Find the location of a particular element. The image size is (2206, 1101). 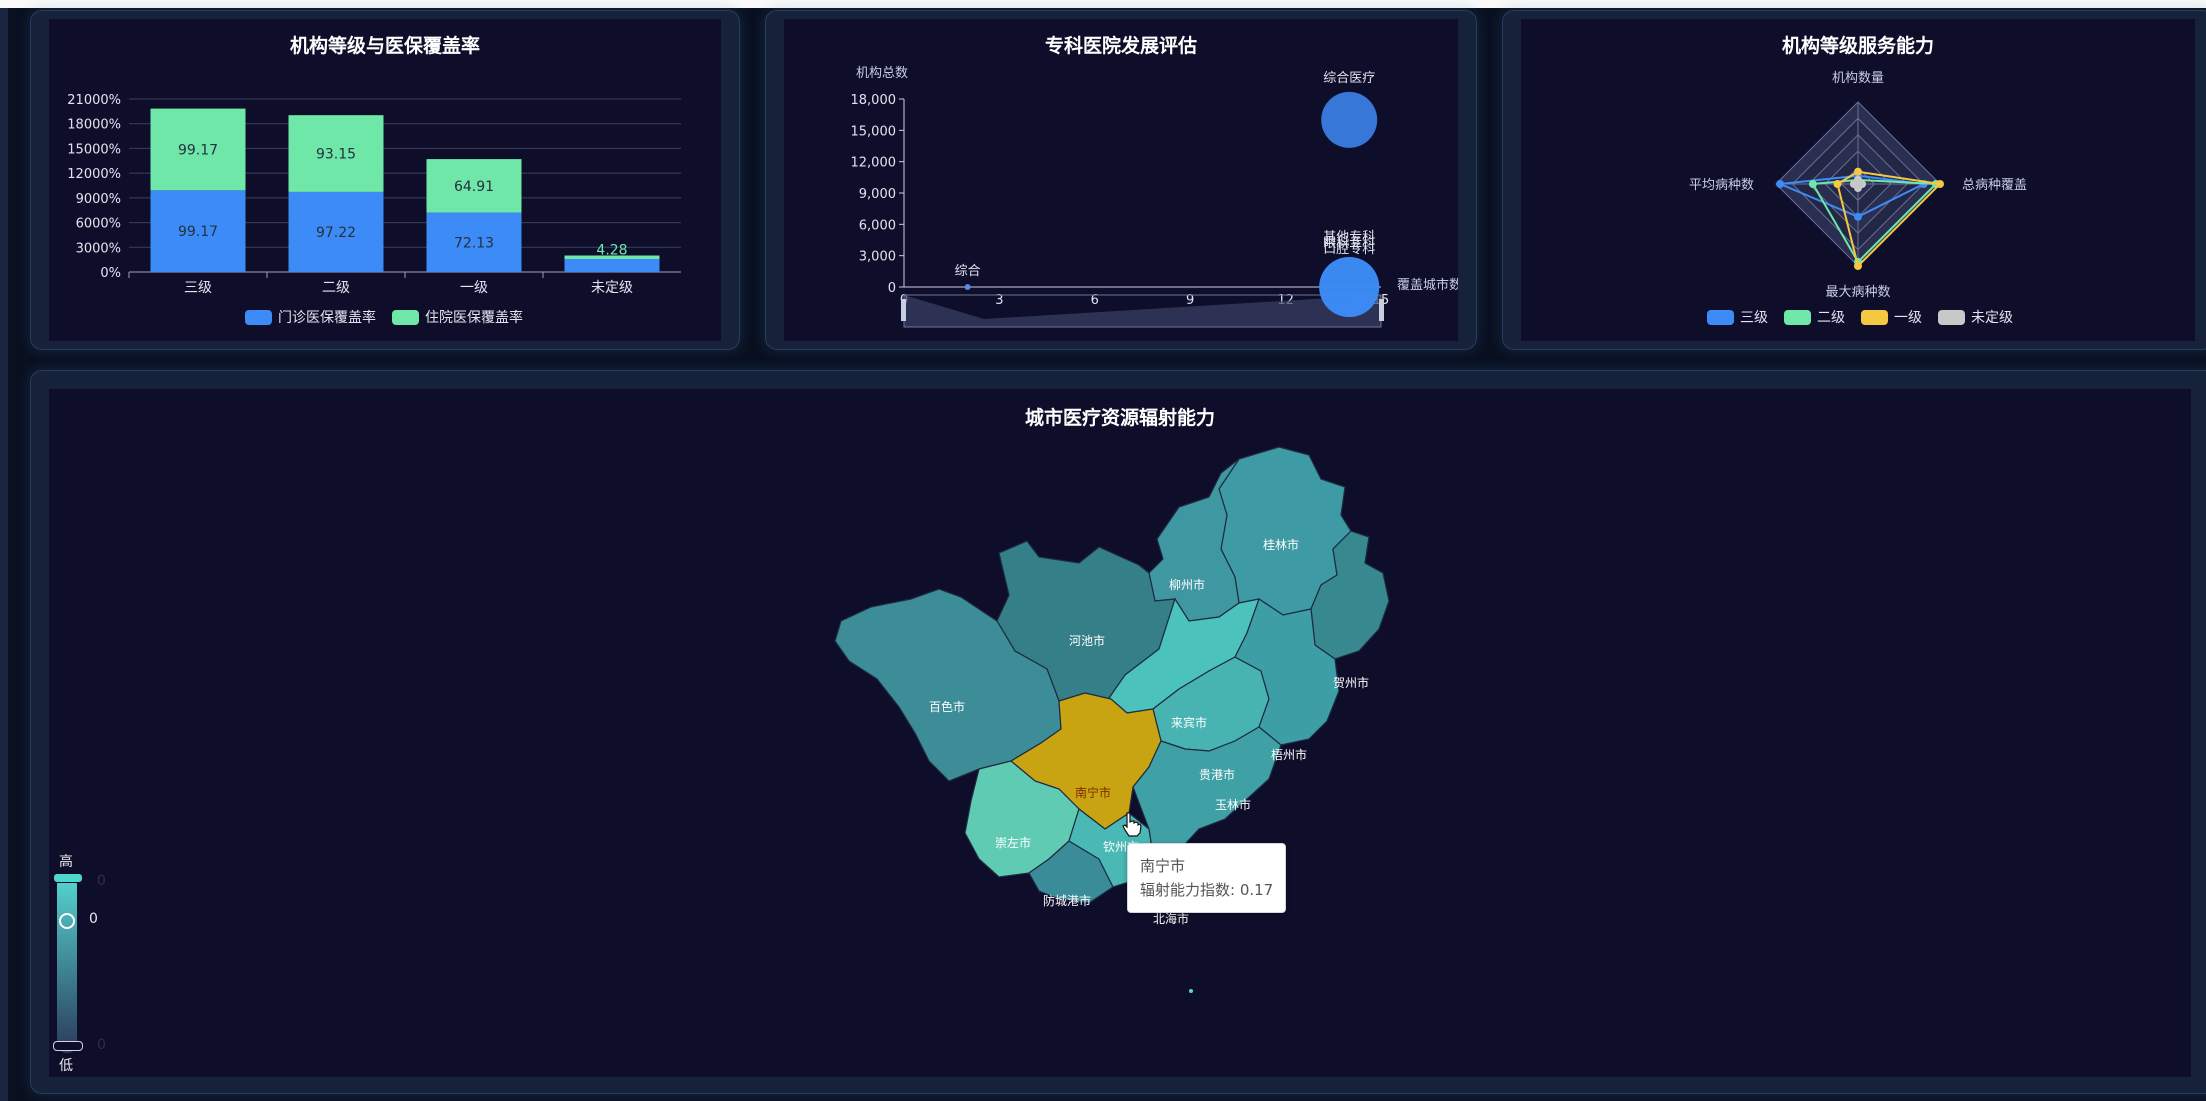

map-region-label: 贺州市 is located at coordinates (1351, 682).